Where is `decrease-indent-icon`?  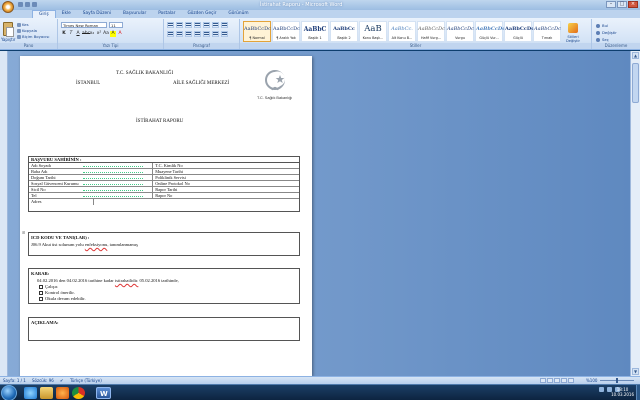
decrease-indent-icon is located at coordinates (197, 25).